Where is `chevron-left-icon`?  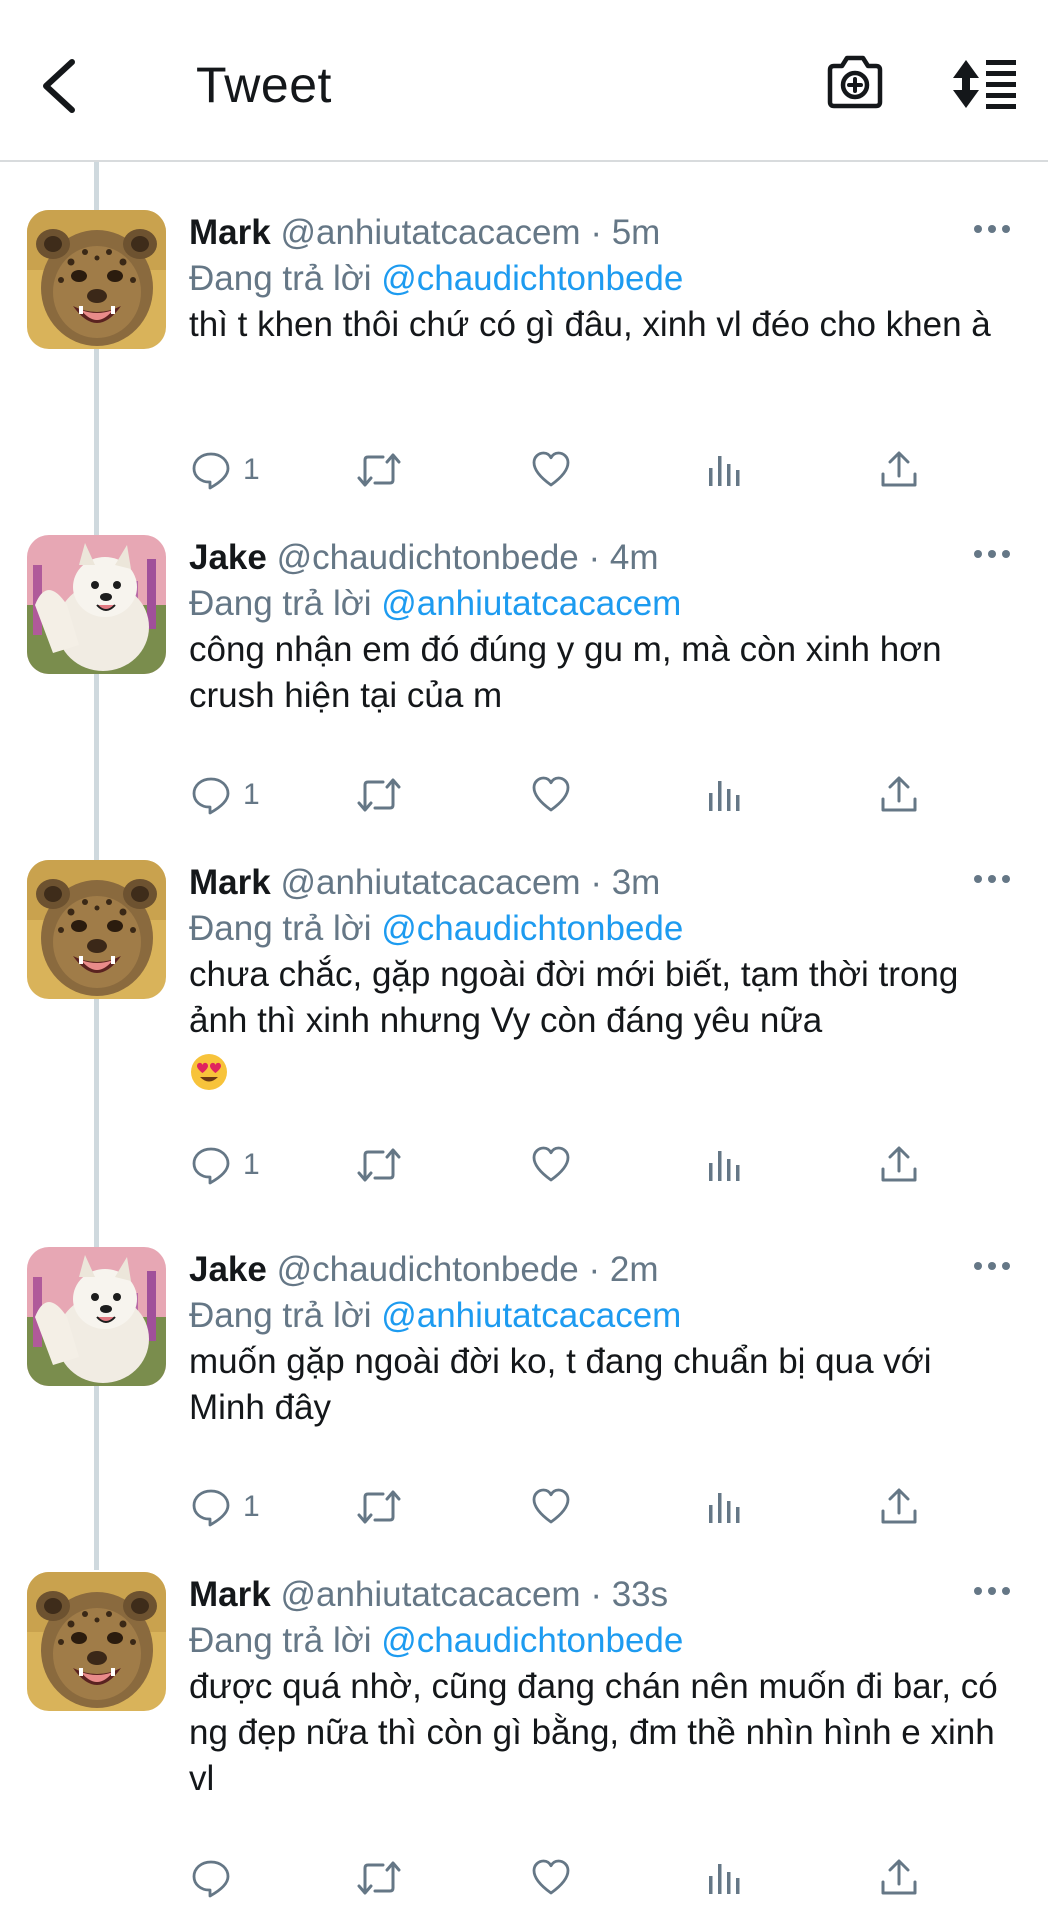 chevron-left-icon is located at coordinates (59, 86).